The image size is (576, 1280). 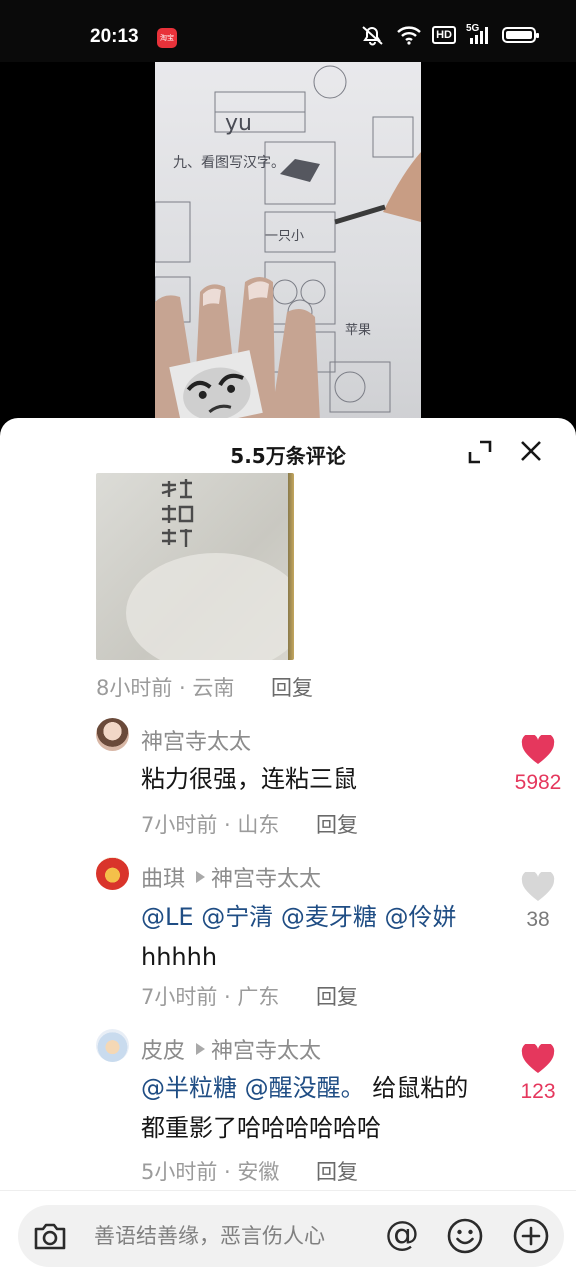 I want to click on status-time: 20:13, so click(x=114, y=36).